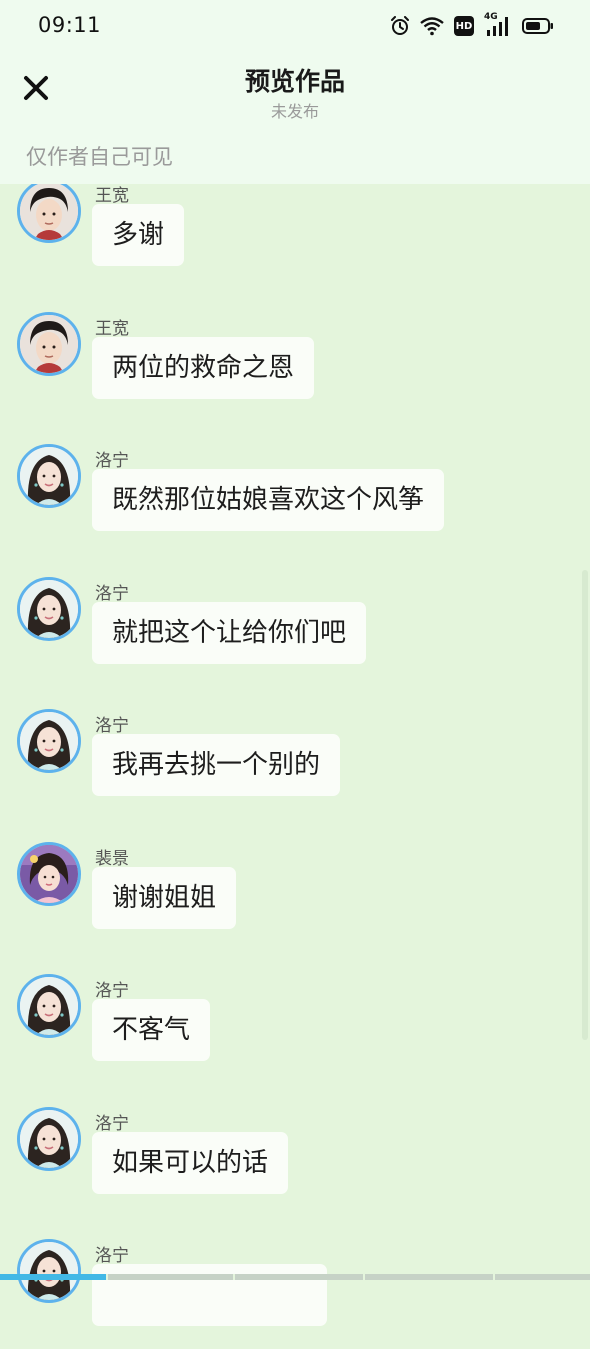 The width and height of the screenshot is (590, 1349). I want to click on chat-message: 王宽 两位的救命之恩, so click(280, 366).